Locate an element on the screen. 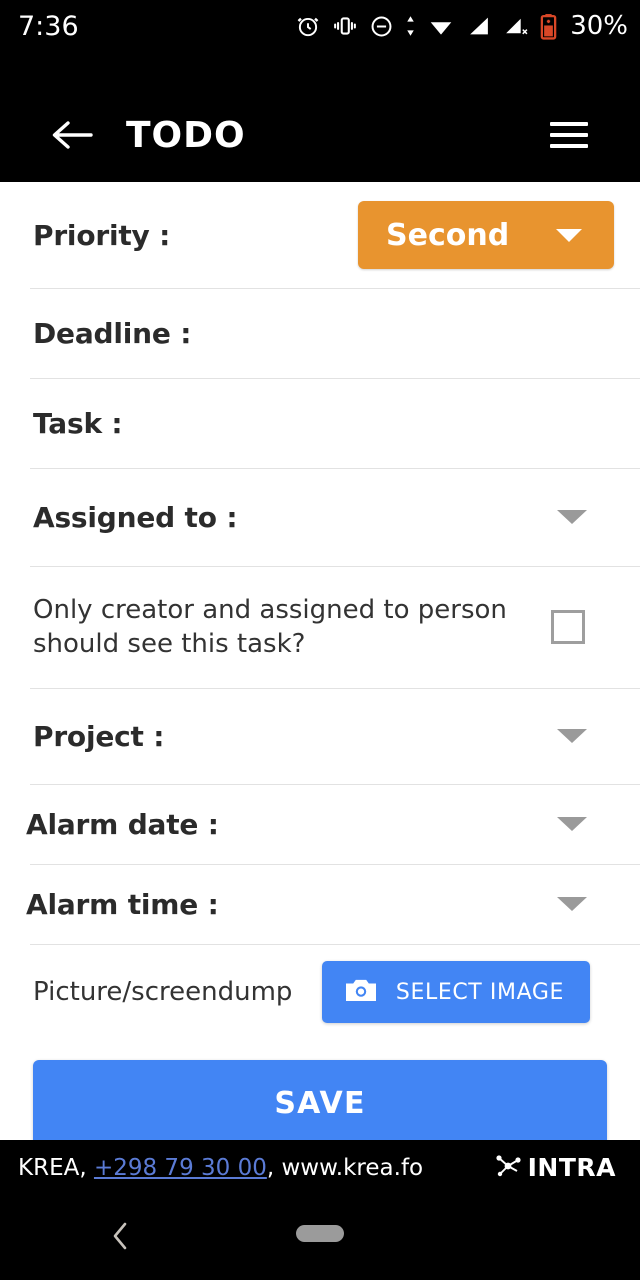  signal-no-sim-icon is located at coordinates (515, 26).